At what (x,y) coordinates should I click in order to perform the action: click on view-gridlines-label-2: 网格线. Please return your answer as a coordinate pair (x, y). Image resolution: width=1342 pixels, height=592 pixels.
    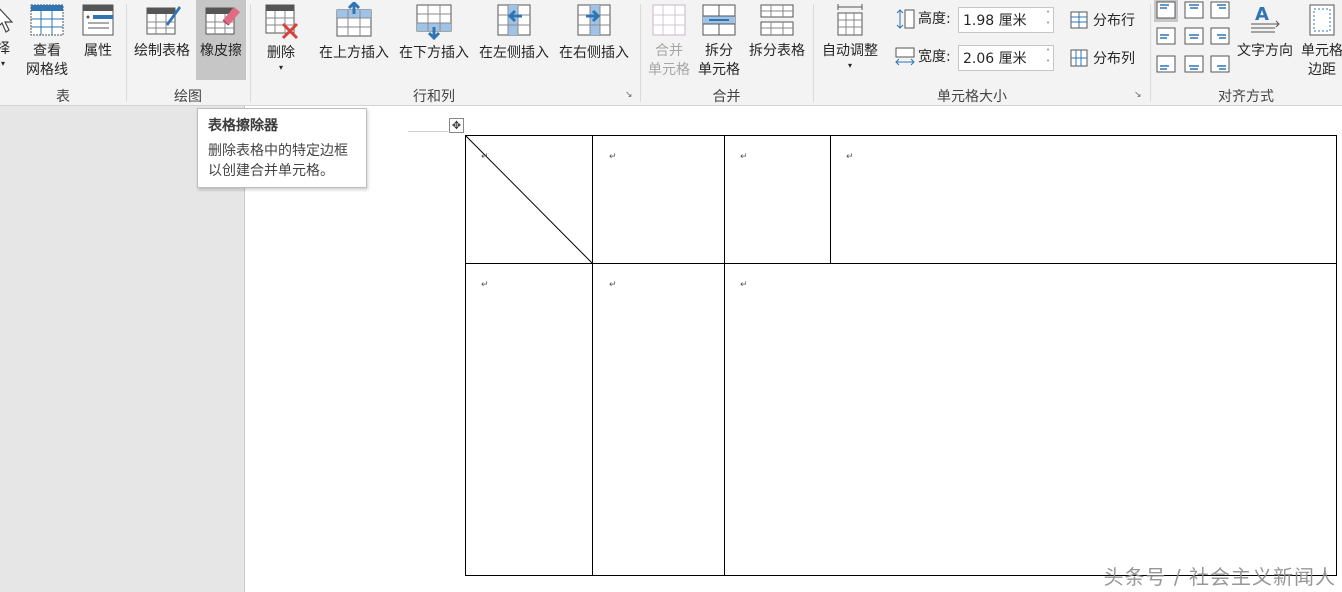
    Looking at the image, I should click on (47, 70).